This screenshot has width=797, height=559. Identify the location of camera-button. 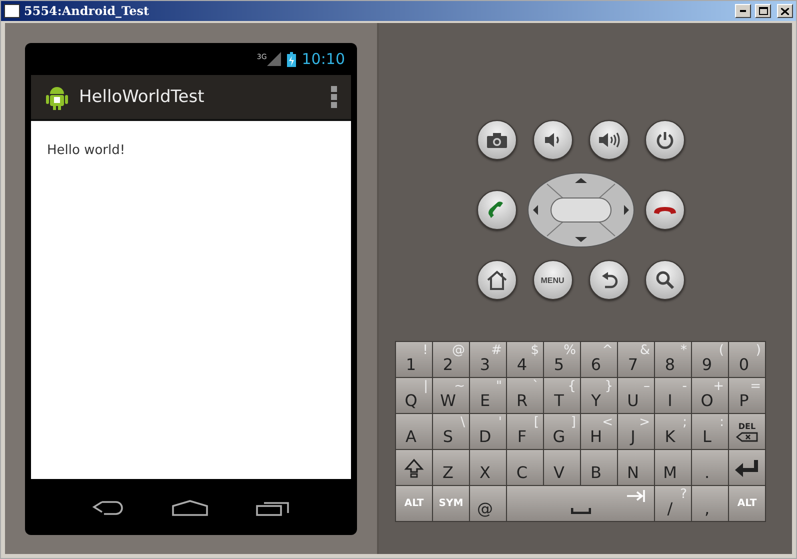
(496, 140).